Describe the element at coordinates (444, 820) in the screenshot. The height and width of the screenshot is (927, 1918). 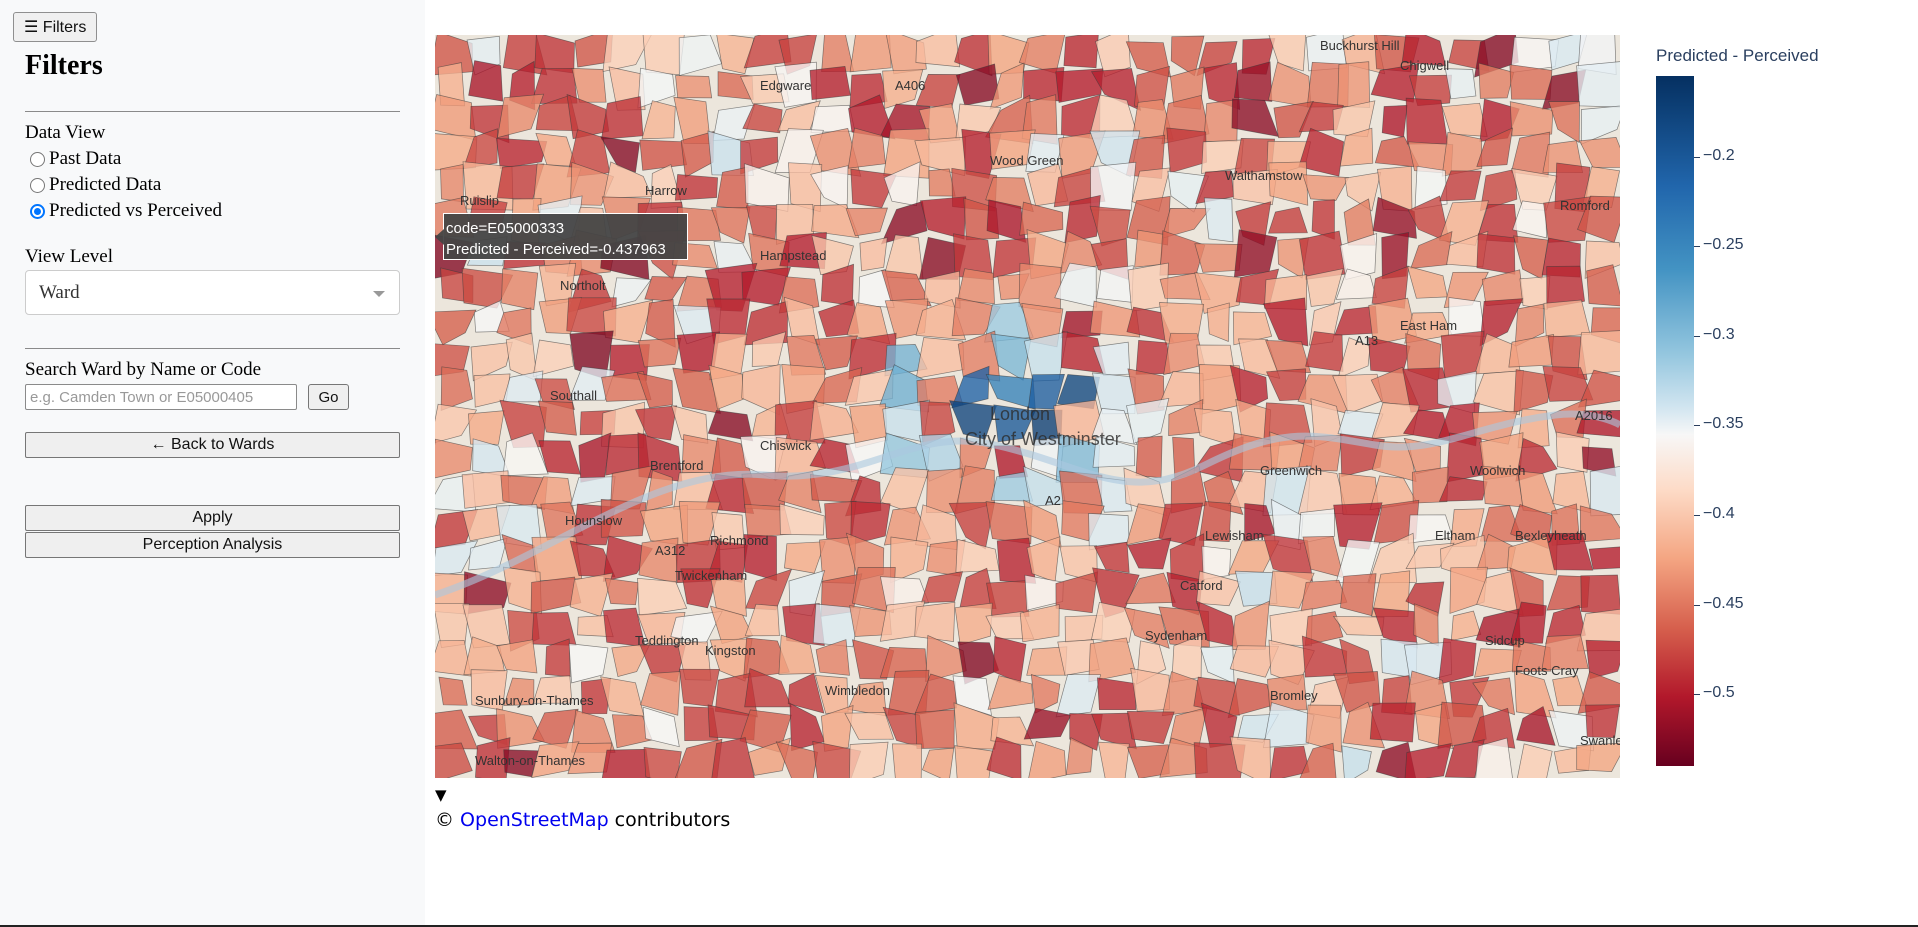
I see `copyright-symbol: ©` at that location.